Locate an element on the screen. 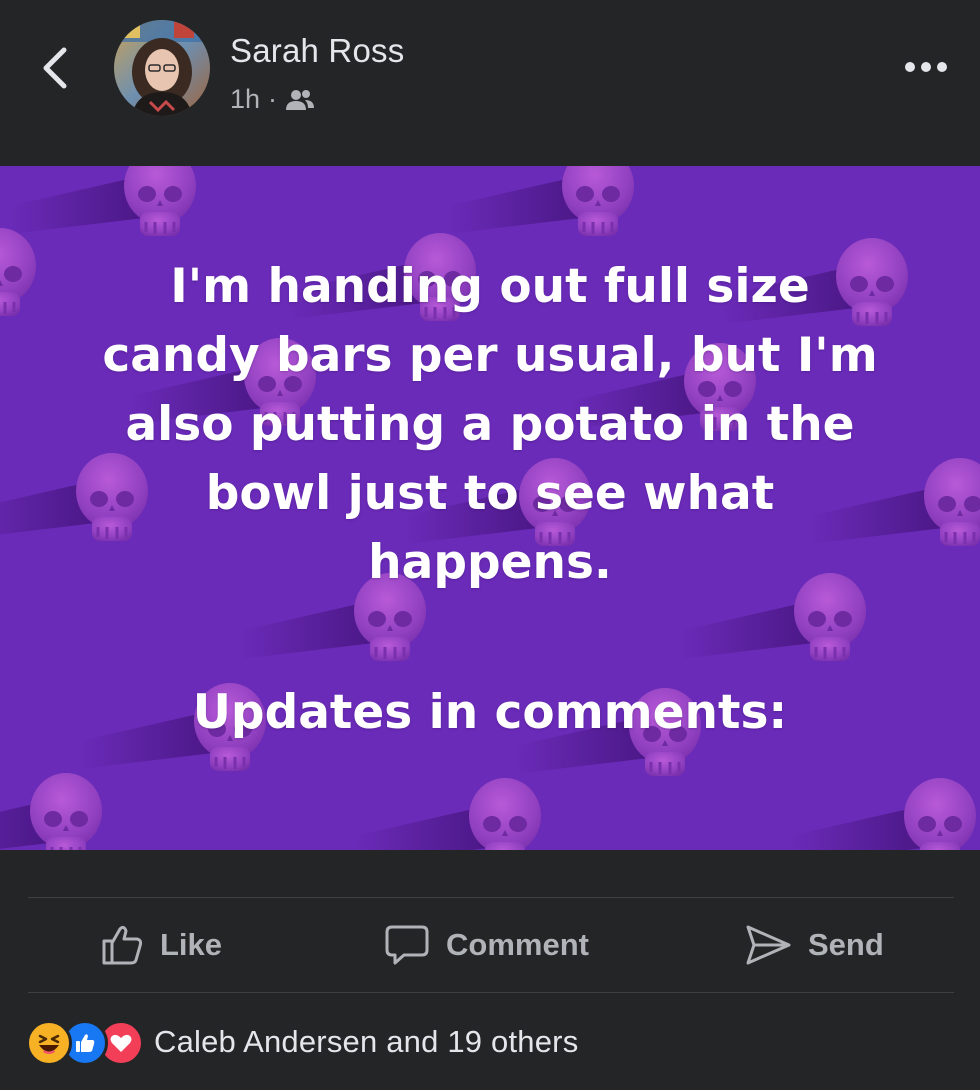  more-options-button is located at coordinates (926, 67).